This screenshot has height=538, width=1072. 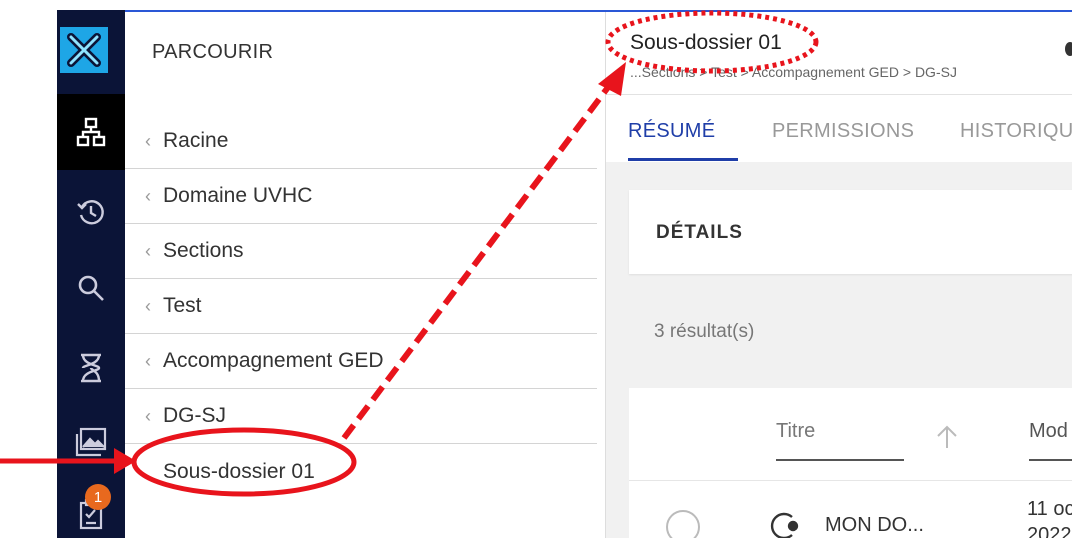 I want to click on more-icon, so click(x=1068, y=49).